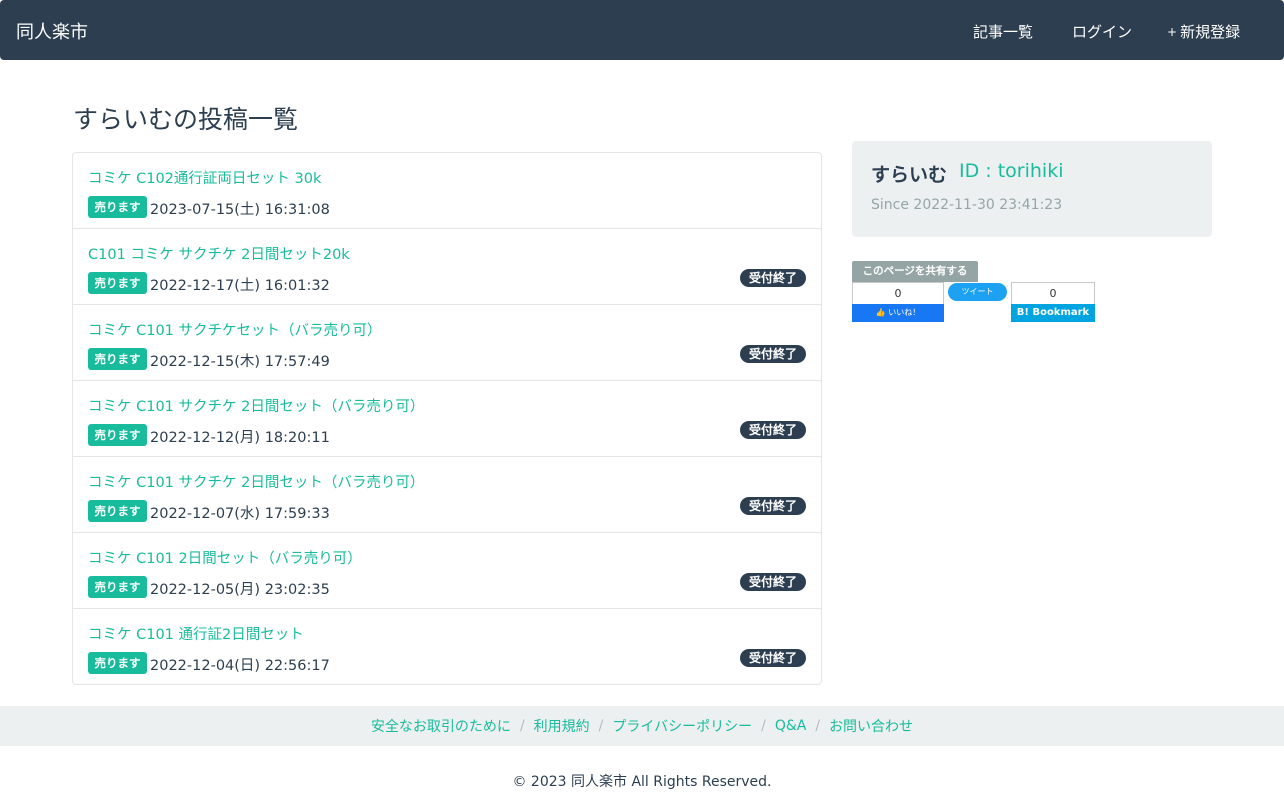 The height and width of the screenshot is (792, 1284). I want to click on post-date: 2022-12-05(月) 23:02:35, so click(240, 590).